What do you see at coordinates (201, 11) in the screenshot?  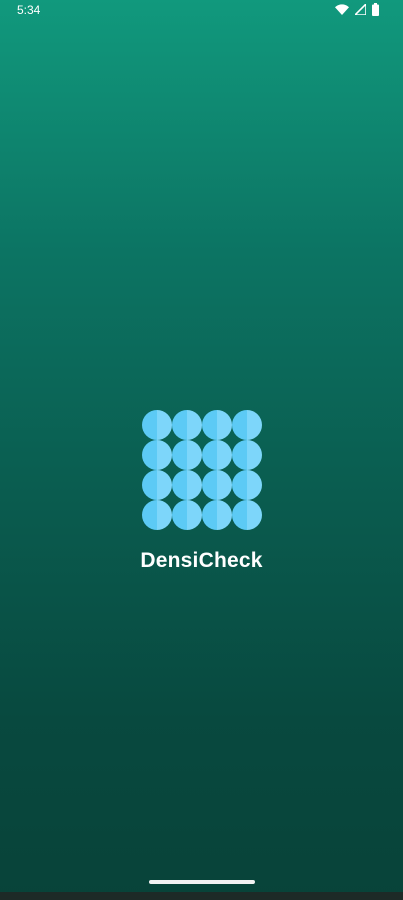 I see `status-bar: 5:34` at bounding box center [201, 11].